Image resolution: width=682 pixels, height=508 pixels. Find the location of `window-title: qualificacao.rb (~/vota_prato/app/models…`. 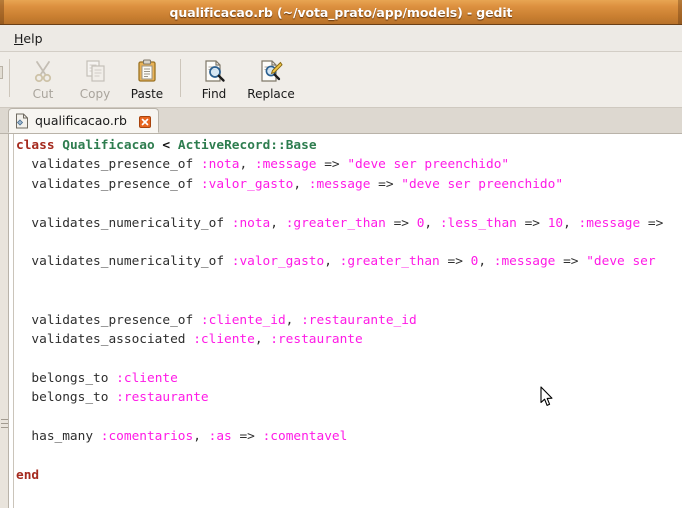

window-title: qualificacao.rb (~/vota_prato/app/models… is located at coordinates (341, 12).